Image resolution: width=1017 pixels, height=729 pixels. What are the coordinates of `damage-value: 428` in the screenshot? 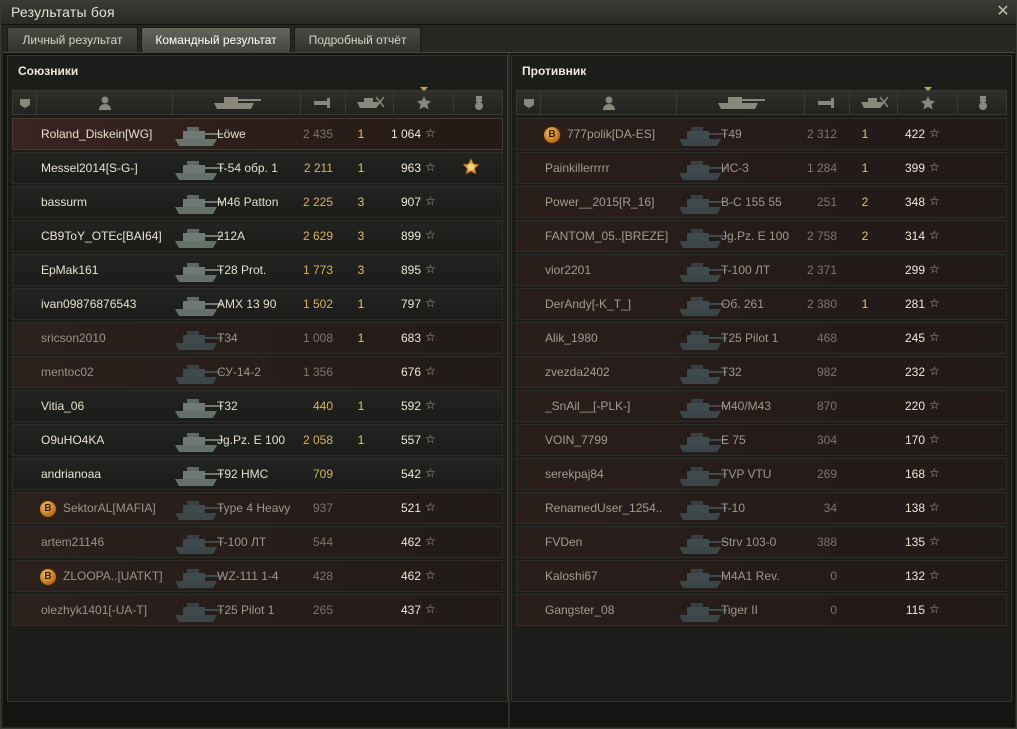 It's located at (322, 576).